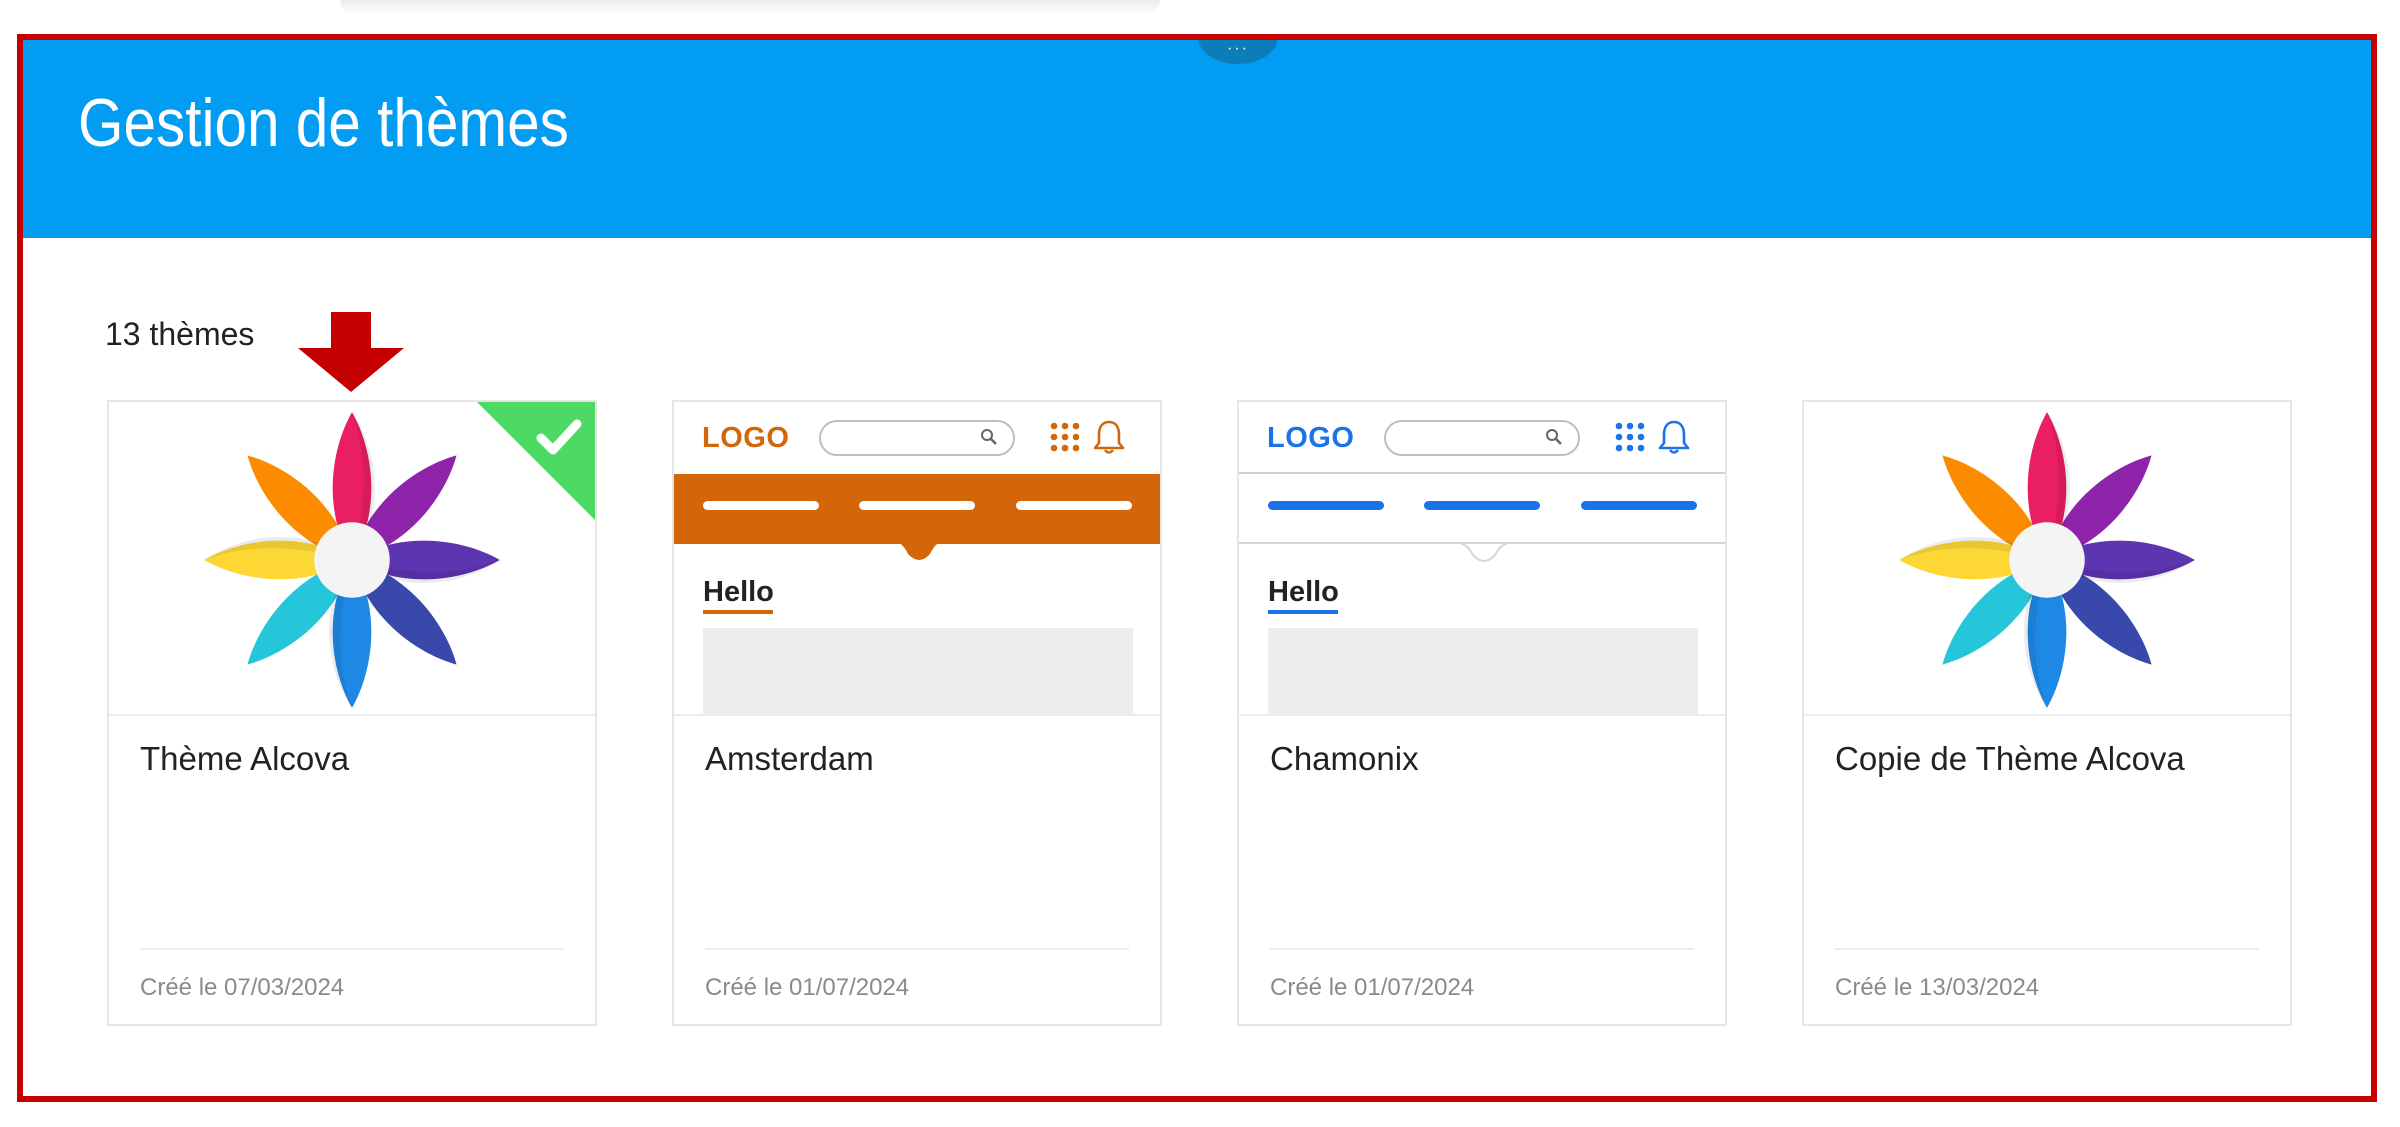  I want to click on theme-card-amsterdam: LOGO Hello Amsterdam Créé le 01/07/2024, so click(917, 713).